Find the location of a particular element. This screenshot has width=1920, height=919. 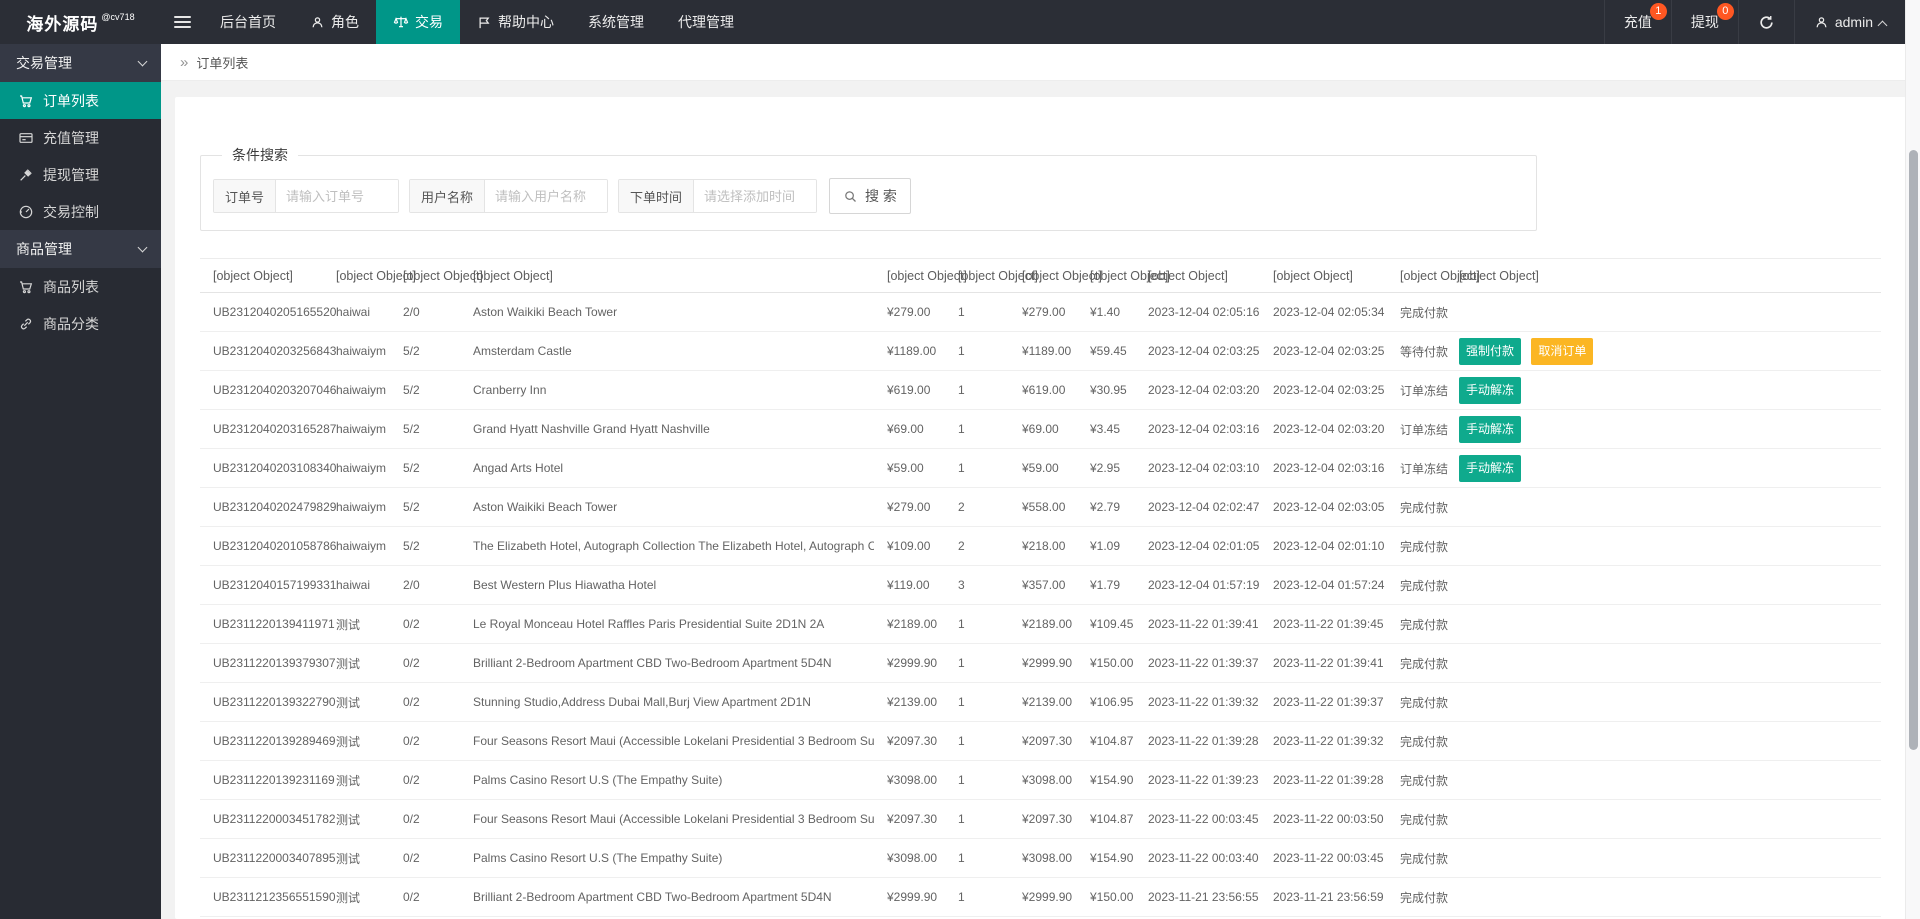

force-pay-button: 强制付款 is located at coordinates (1490, 351).